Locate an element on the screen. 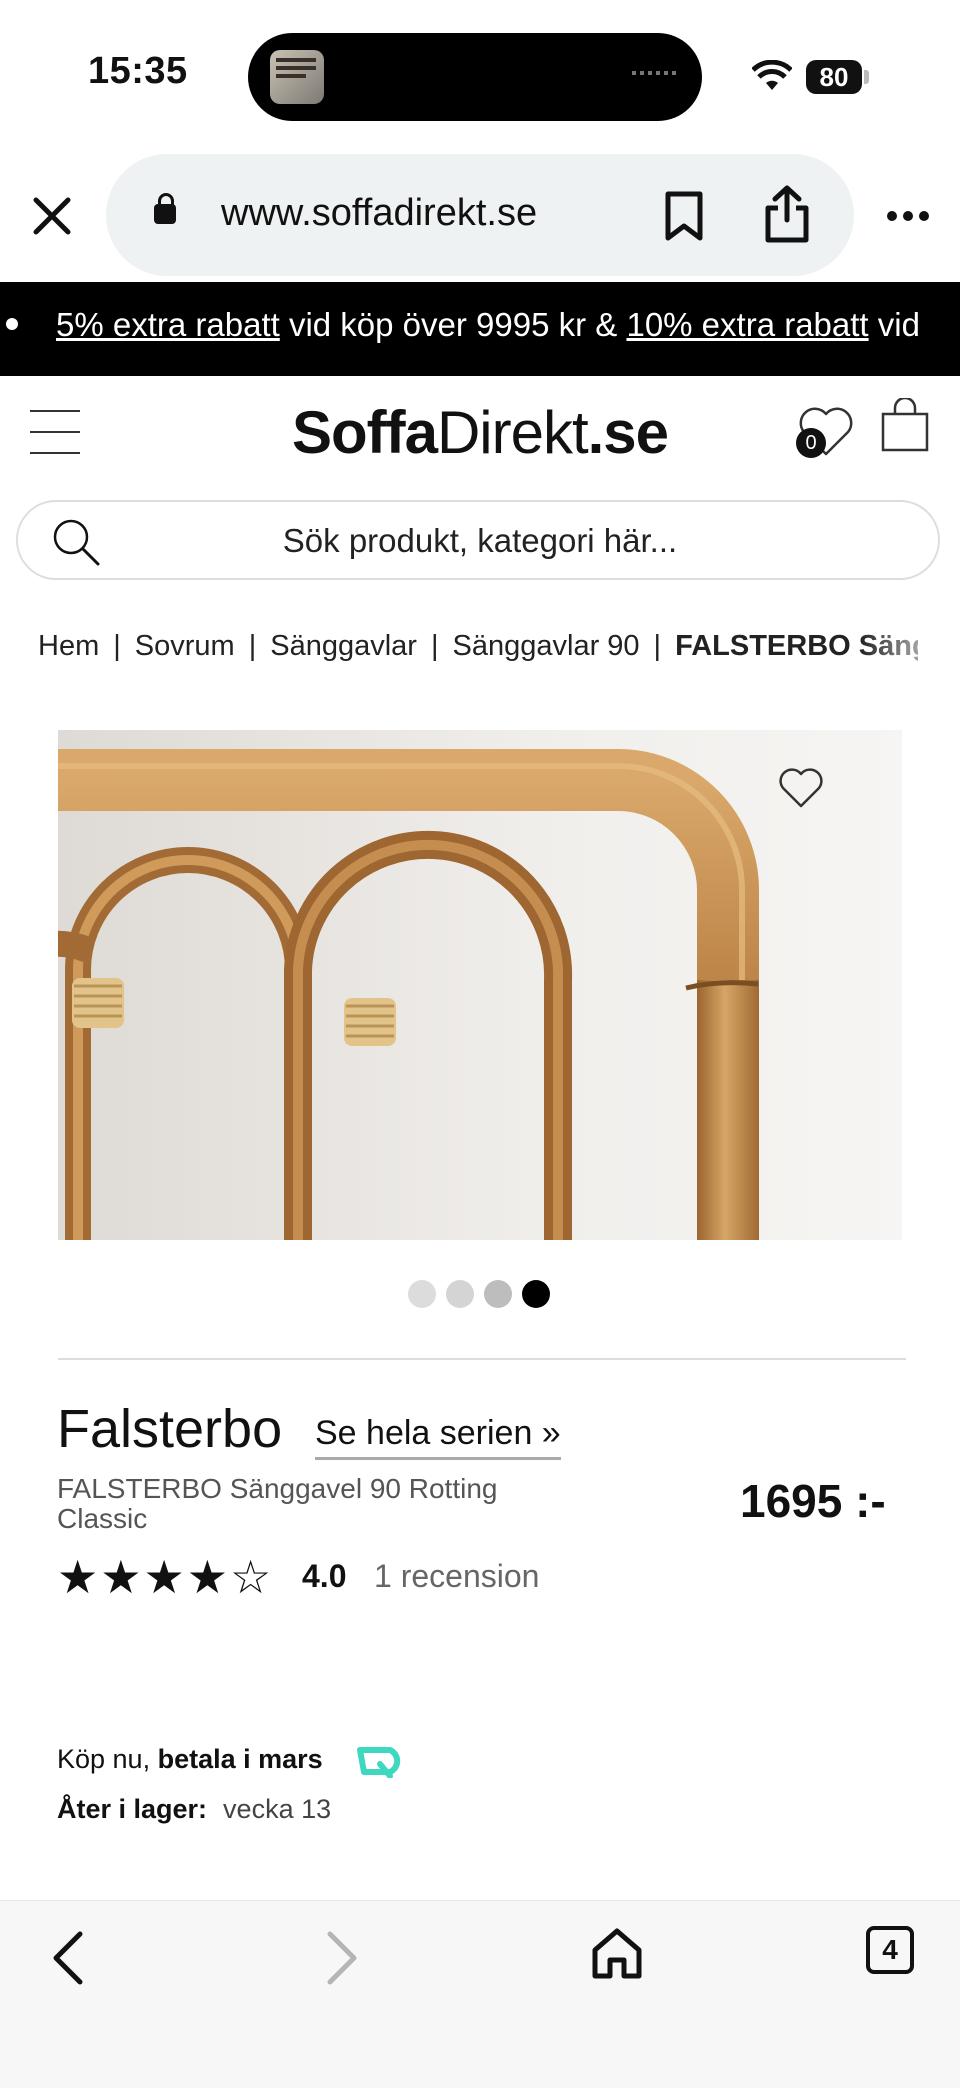 This screenshot has width=960, height=2088. logo-part-direkt: Direkt is located at coordinates (512, 432).